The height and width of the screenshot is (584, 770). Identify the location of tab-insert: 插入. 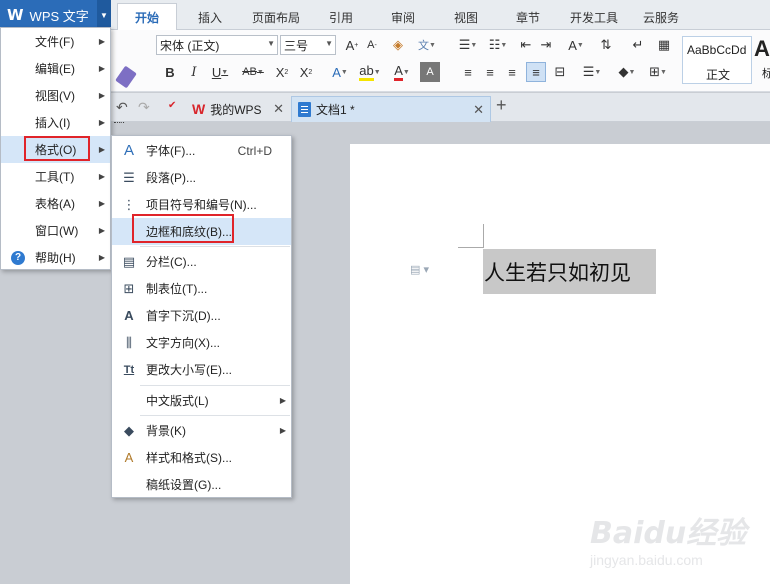
(210, 17).